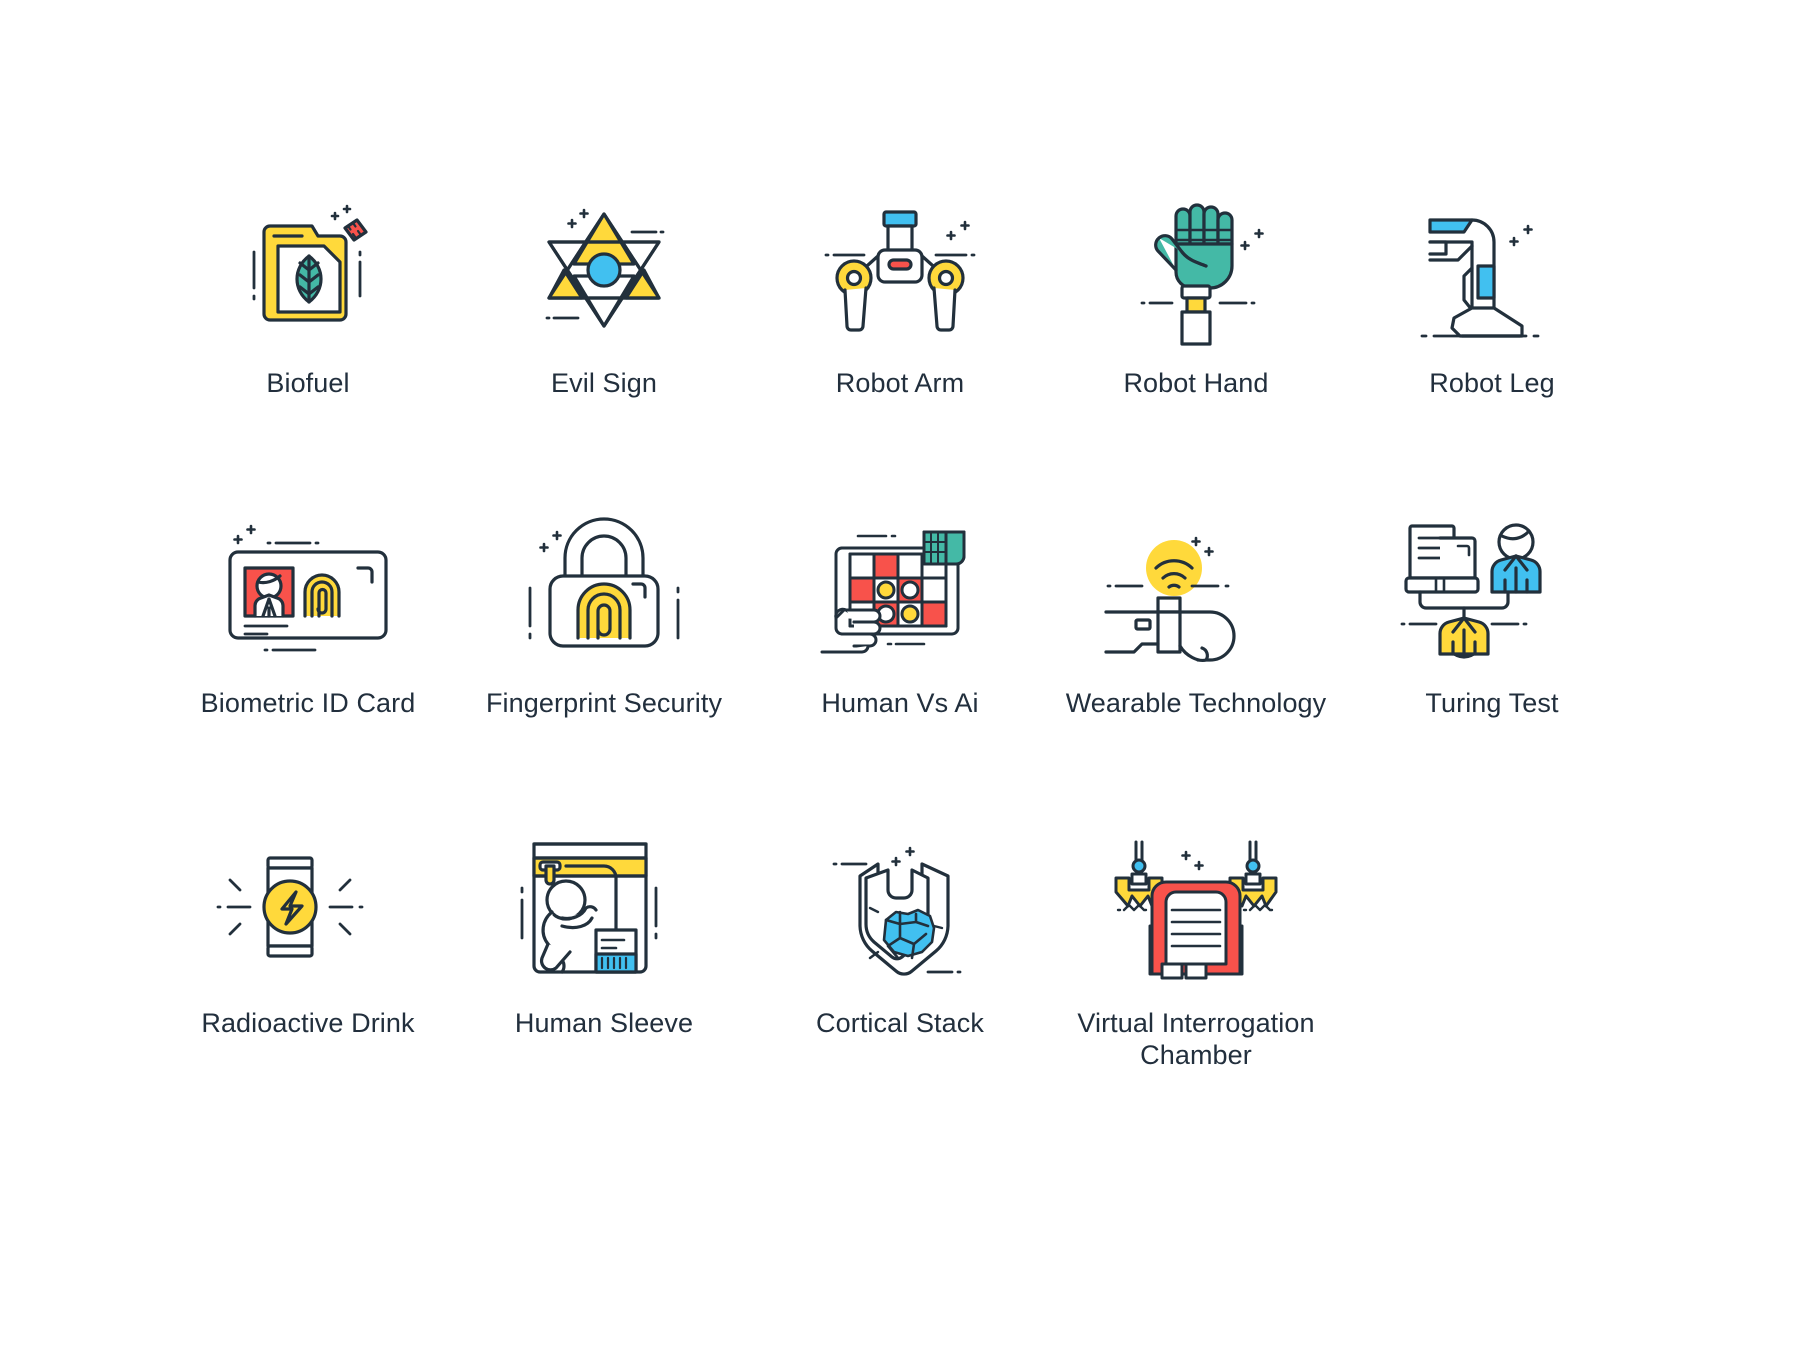 The width and height of the screenshot is (1800, 1360). Describe the element at coordinates (308, 588) in the screenshot. I see `biometric-id-card-icon` at that location.